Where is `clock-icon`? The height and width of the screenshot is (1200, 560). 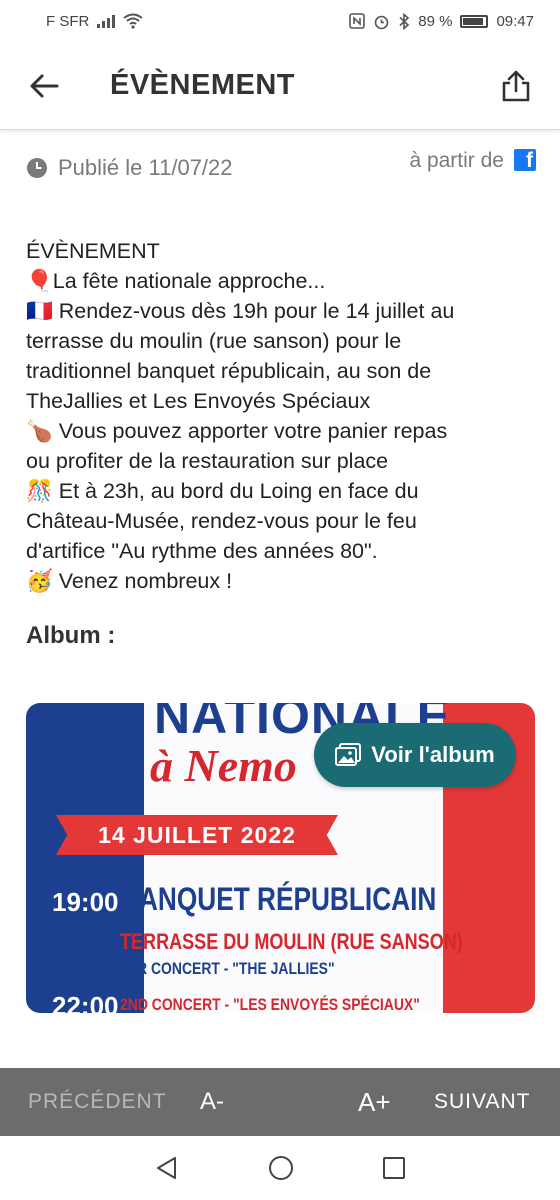
clock-icon is located at coordinates (37, 168).